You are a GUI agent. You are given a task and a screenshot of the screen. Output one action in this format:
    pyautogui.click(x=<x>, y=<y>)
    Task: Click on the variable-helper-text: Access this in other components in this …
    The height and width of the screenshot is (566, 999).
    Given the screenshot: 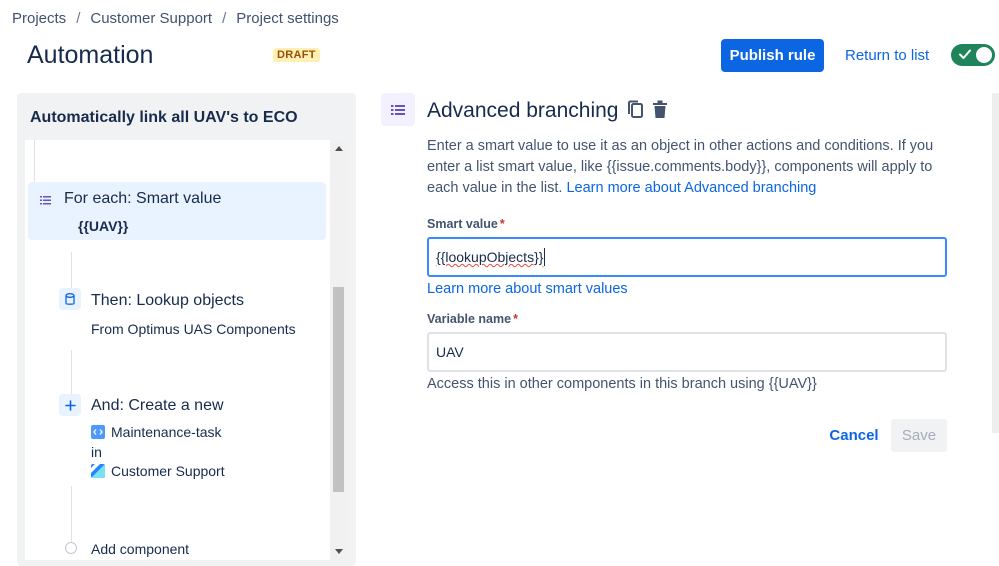 What is the action you would take?
    pyautogui.click(x=622, y=384)
    